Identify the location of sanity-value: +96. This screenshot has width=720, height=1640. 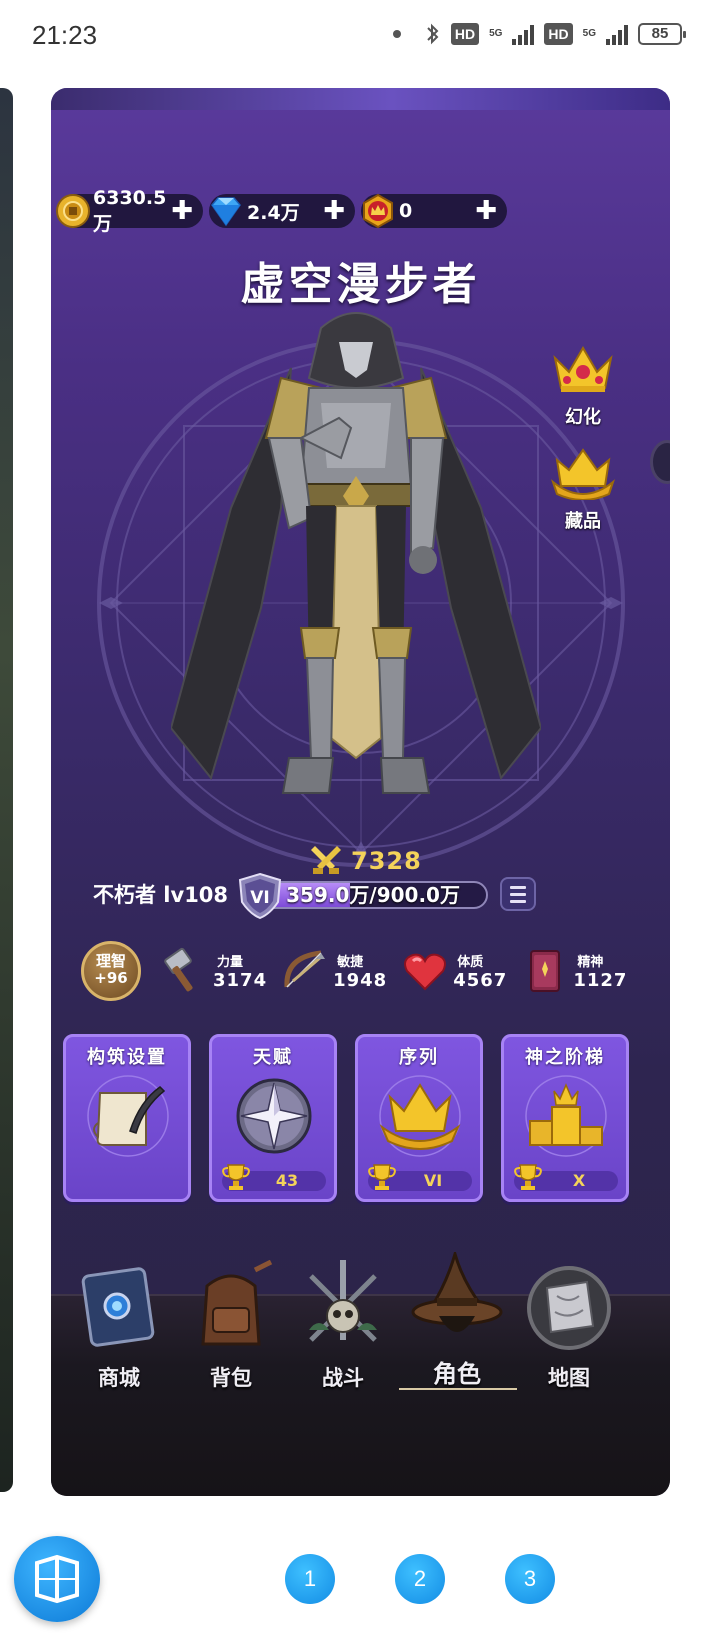
(111, 978).